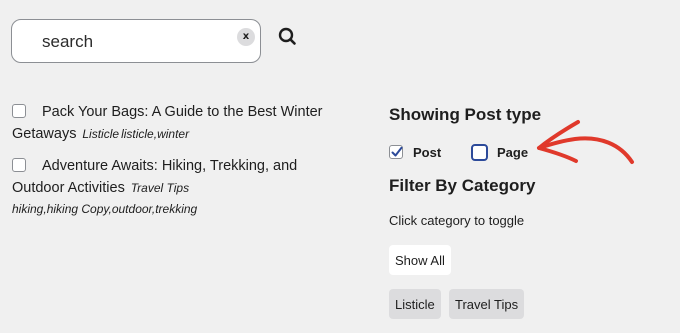  I want to click on post-type-label: Post, so click(427, 152).